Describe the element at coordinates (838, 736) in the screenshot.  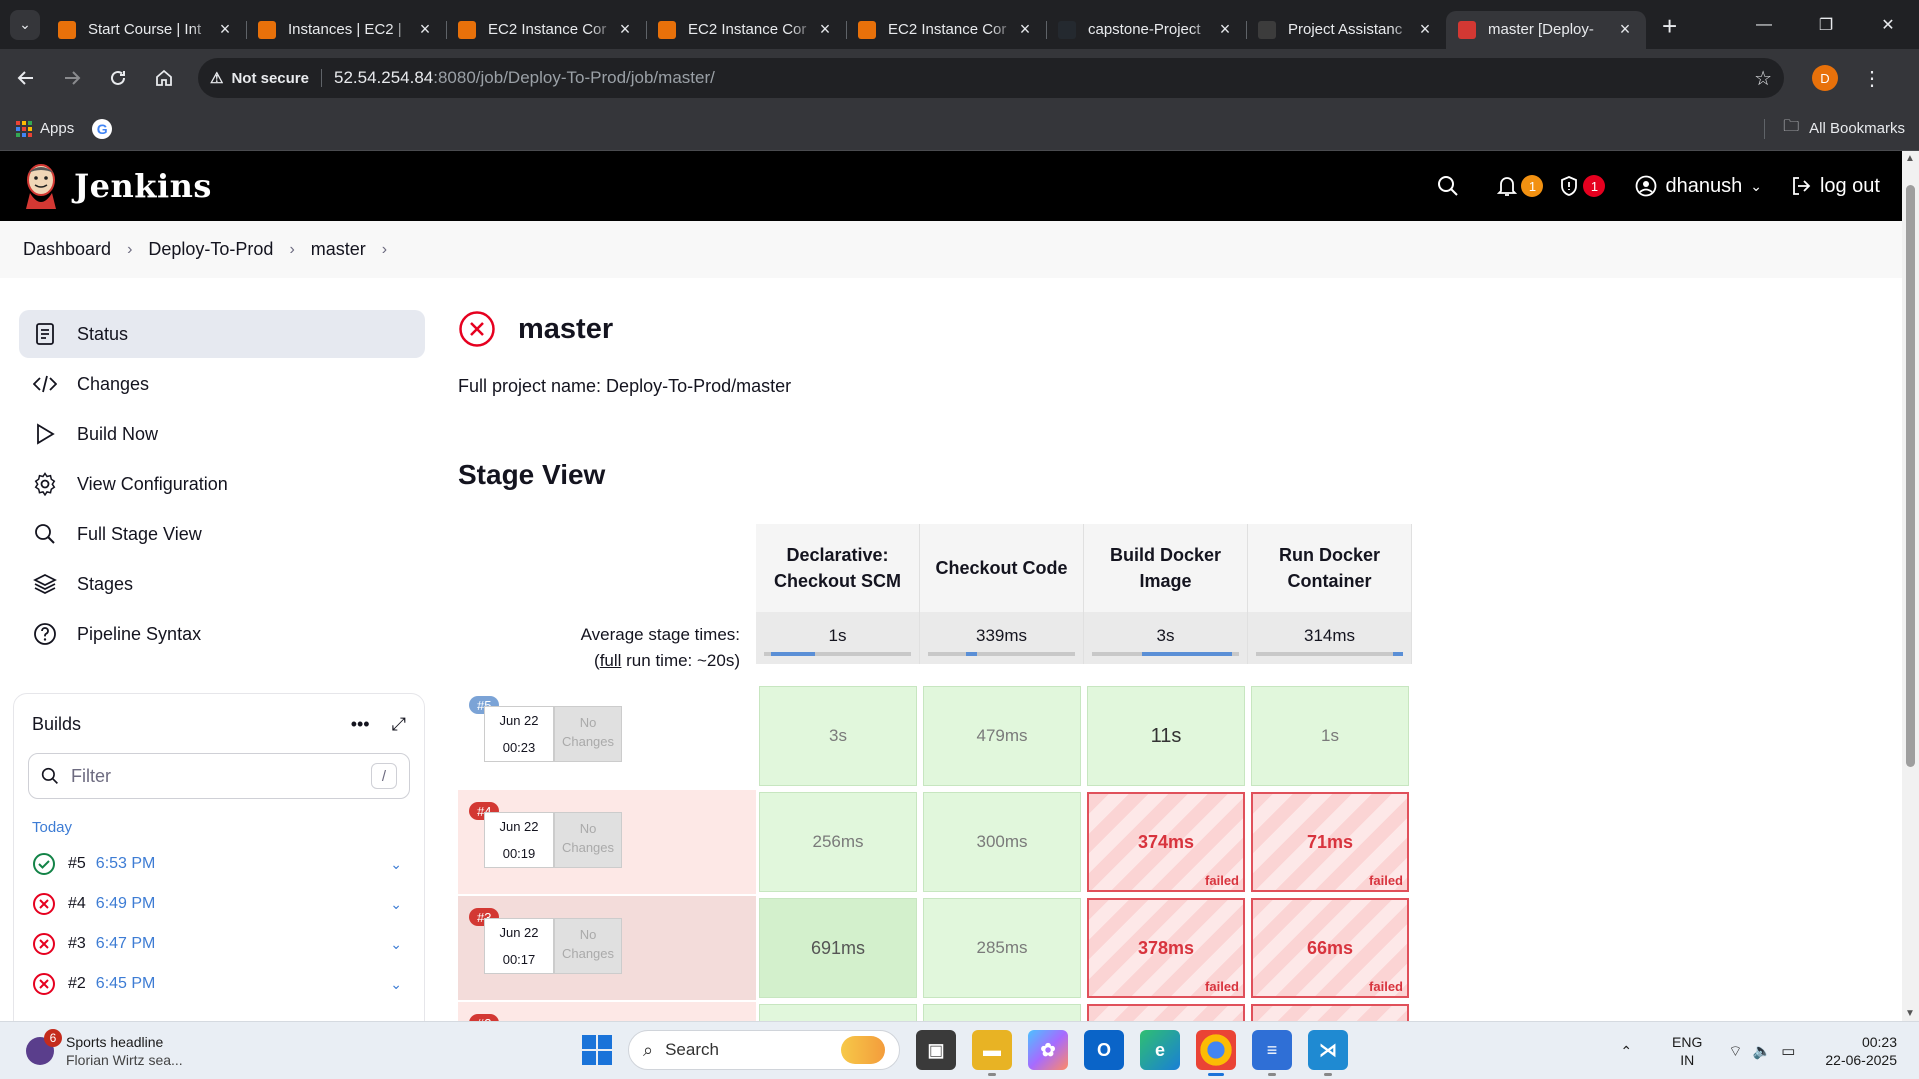
I see `stage-cell-success: 3s` at that location.